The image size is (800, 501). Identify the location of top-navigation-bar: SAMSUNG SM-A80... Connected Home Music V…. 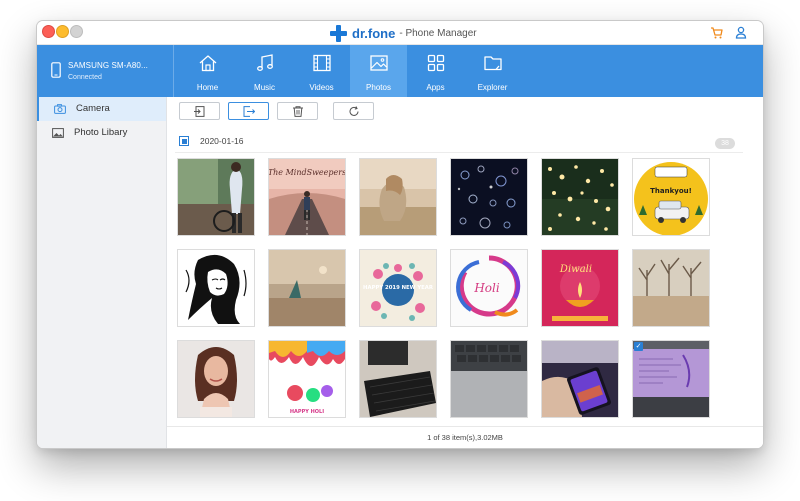
(400, 71).